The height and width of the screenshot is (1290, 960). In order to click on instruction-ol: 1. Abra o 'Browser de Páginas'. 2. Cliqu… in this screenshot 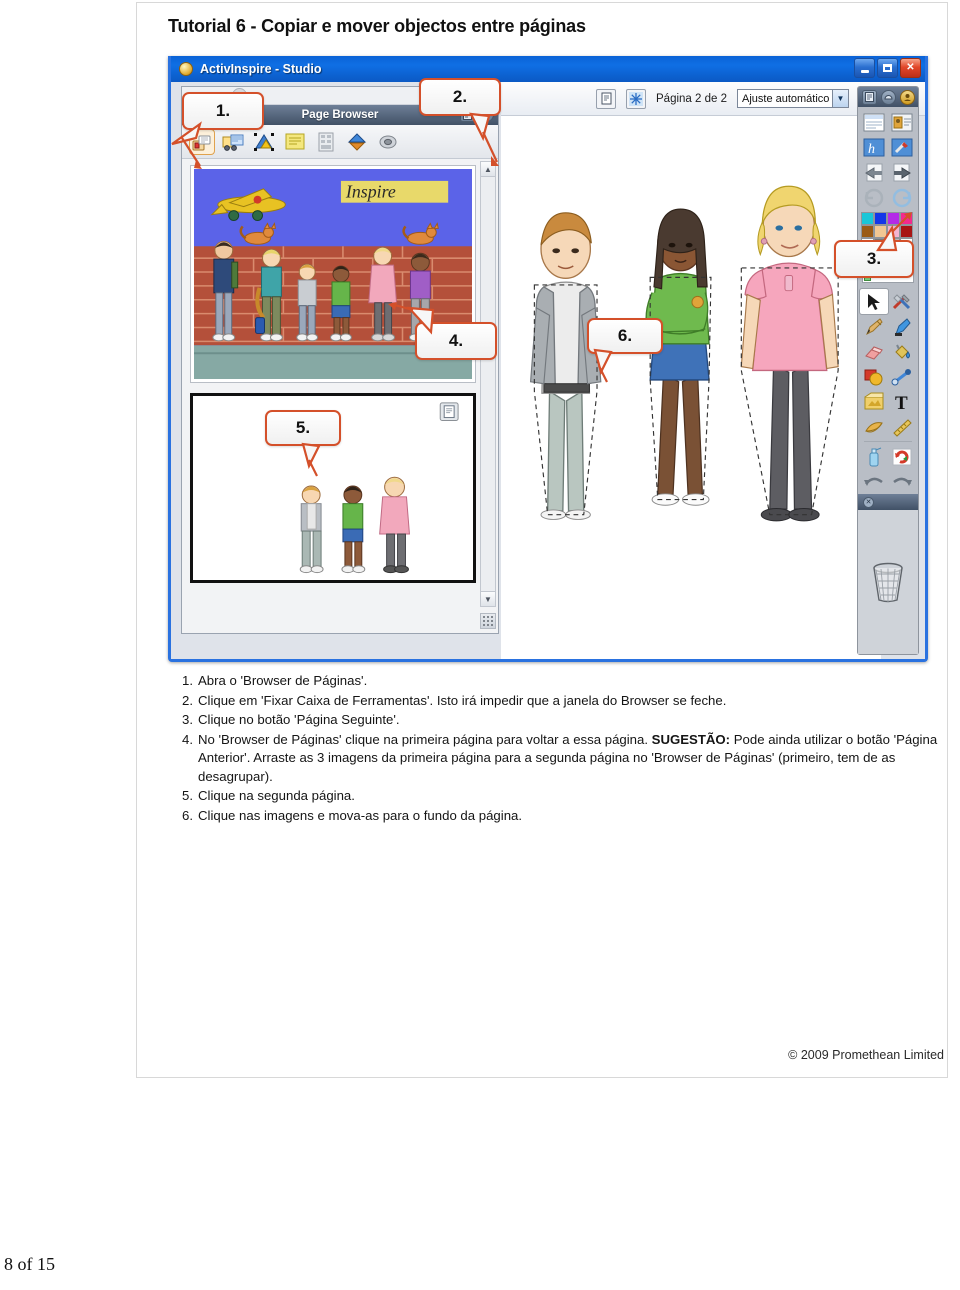, I will do `click(563, 748)`.